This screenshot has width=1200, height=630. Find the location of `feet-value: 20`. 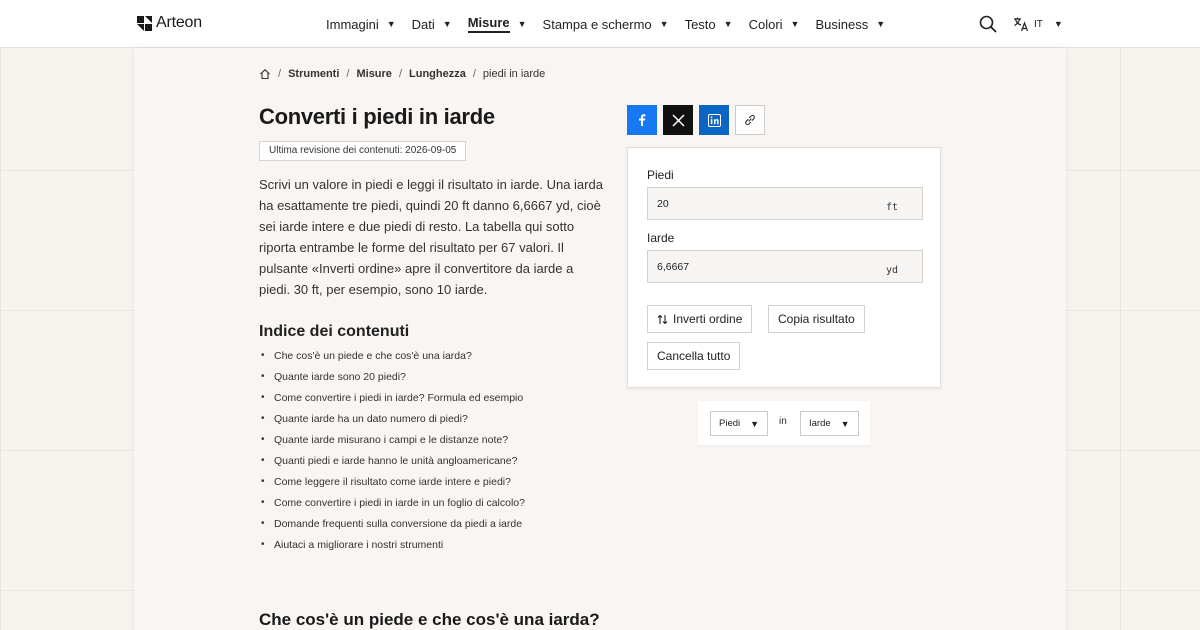

feet-value: 20 is located at coordinates (663, 204).